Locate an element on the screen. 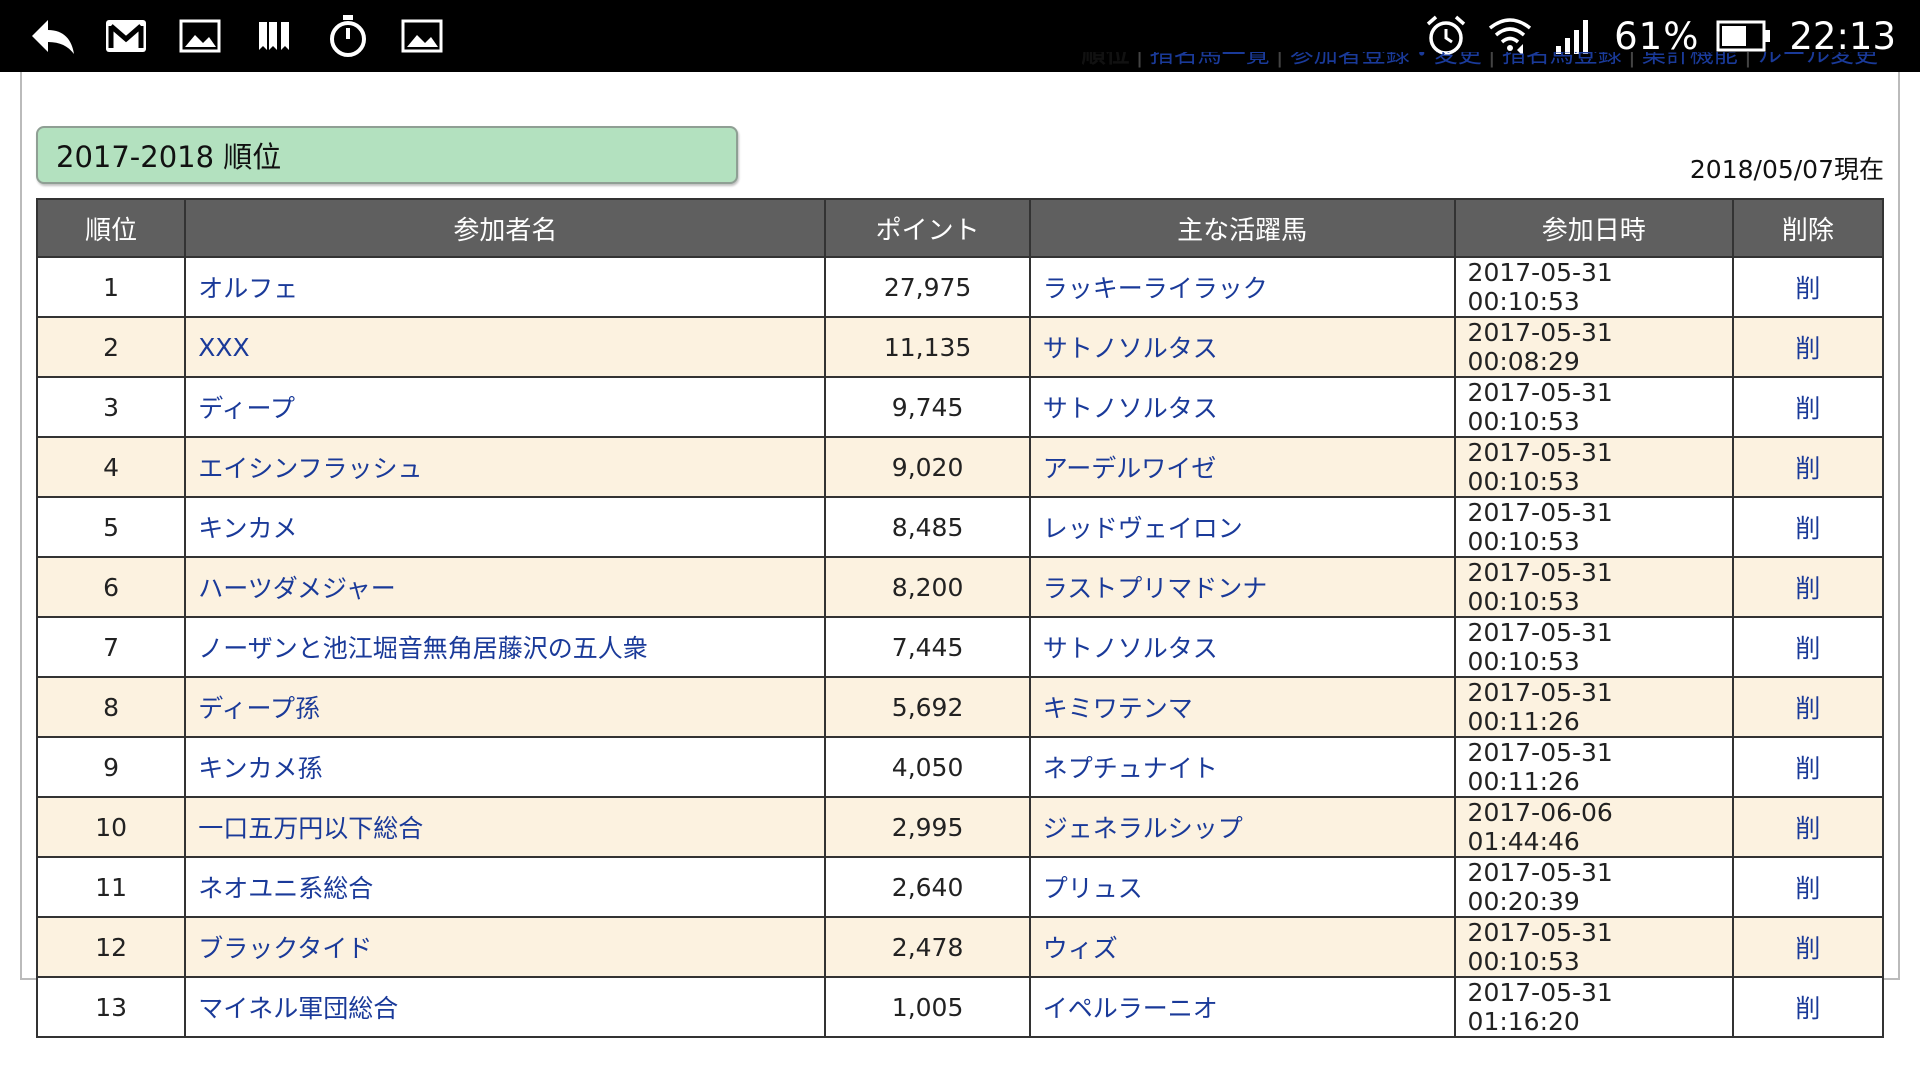  horse-link: アーデルワイゼ is located at coordinates (1242, 467).